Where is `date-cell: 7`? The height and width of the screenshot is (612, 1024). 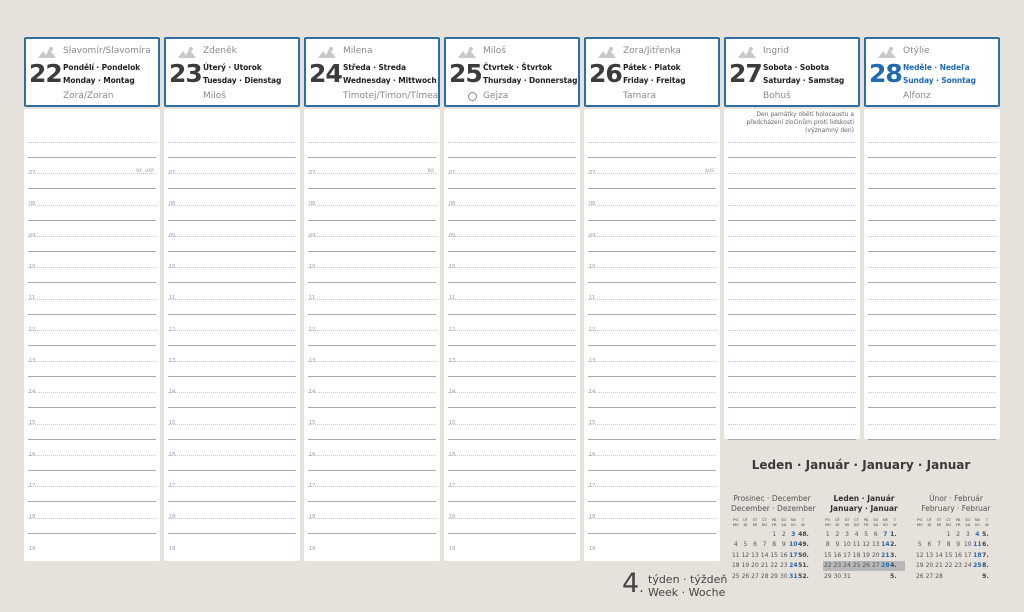
date-cell: 7 is located at coordinates (885, 534).